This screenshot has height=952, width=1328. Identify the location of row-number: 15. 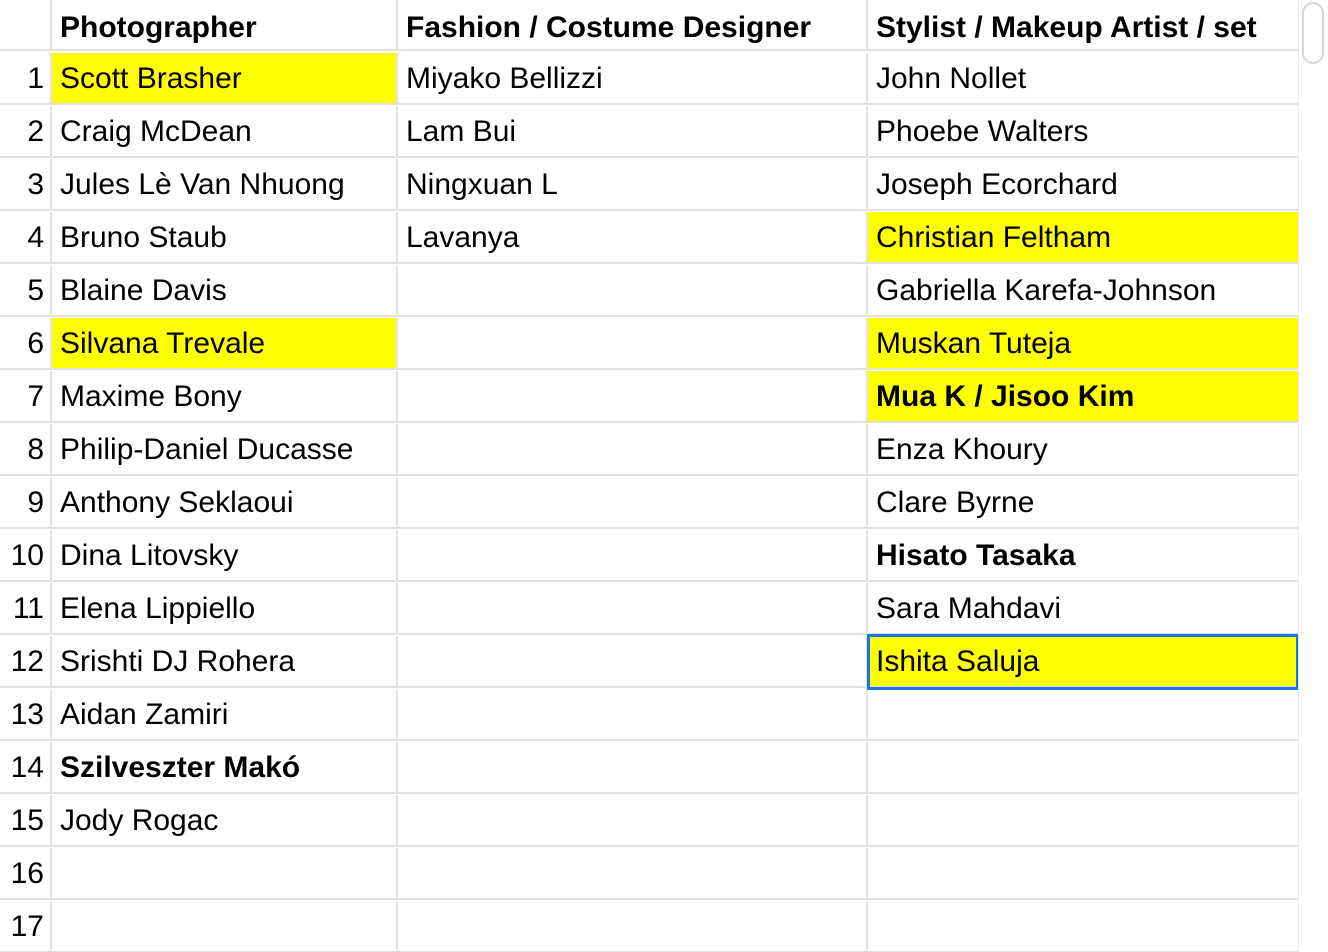
(26, 821).